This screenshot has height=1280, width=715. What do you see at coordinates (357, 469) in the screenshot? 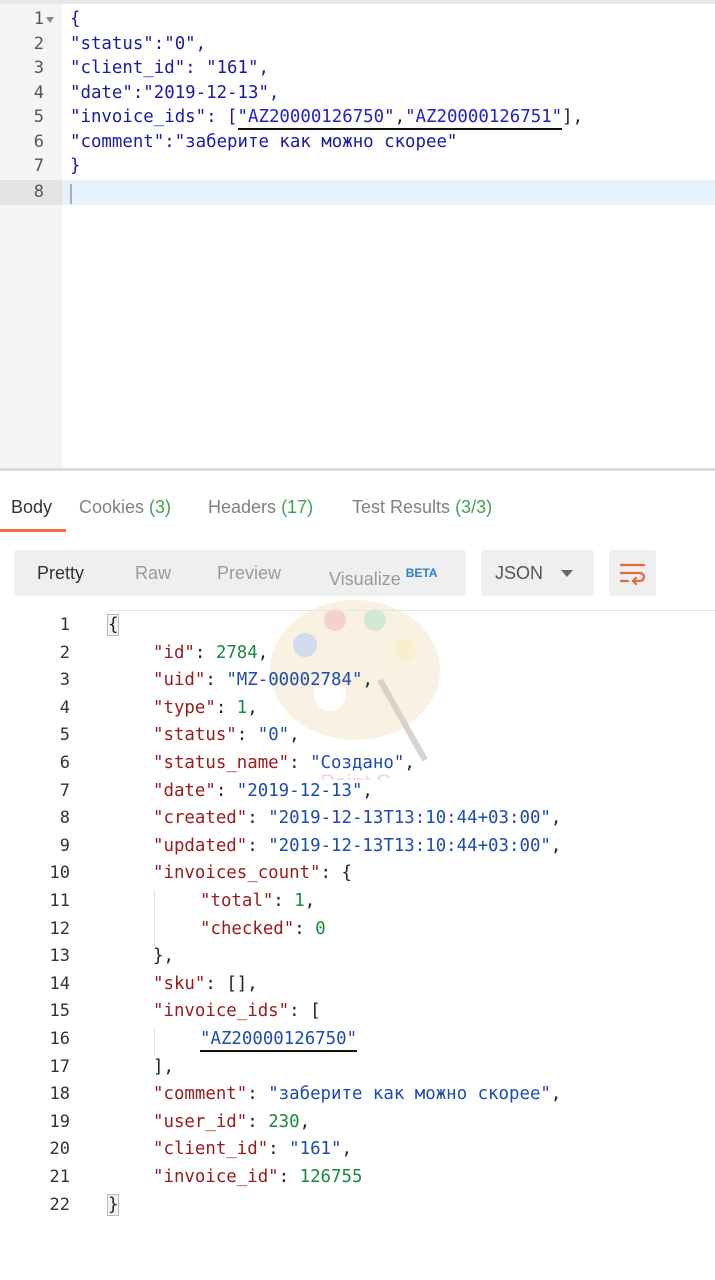
I see `pane-divider` at bounding box center [357, 469].